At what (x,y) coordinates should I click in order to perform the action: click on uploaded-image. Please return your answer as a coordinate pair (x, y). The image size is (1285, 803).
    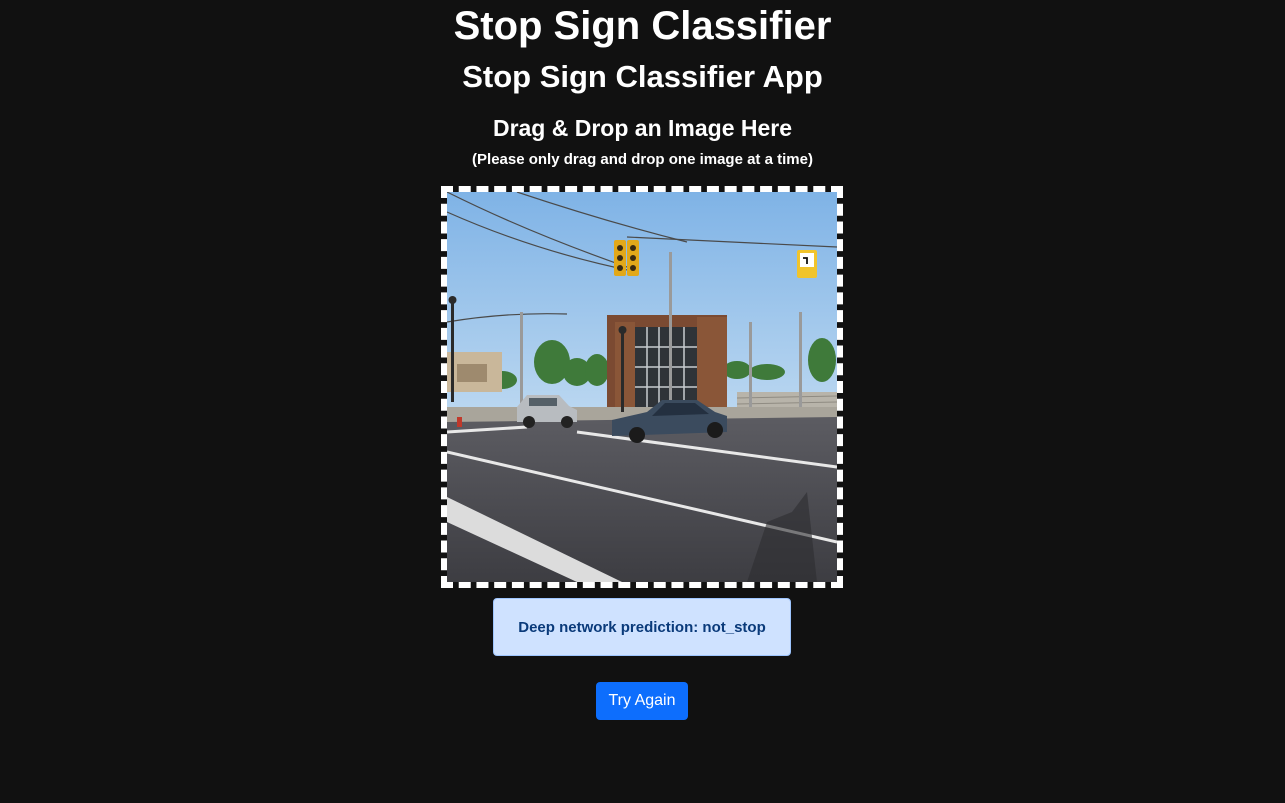
    Looking at the image, I should click on (642, 387).